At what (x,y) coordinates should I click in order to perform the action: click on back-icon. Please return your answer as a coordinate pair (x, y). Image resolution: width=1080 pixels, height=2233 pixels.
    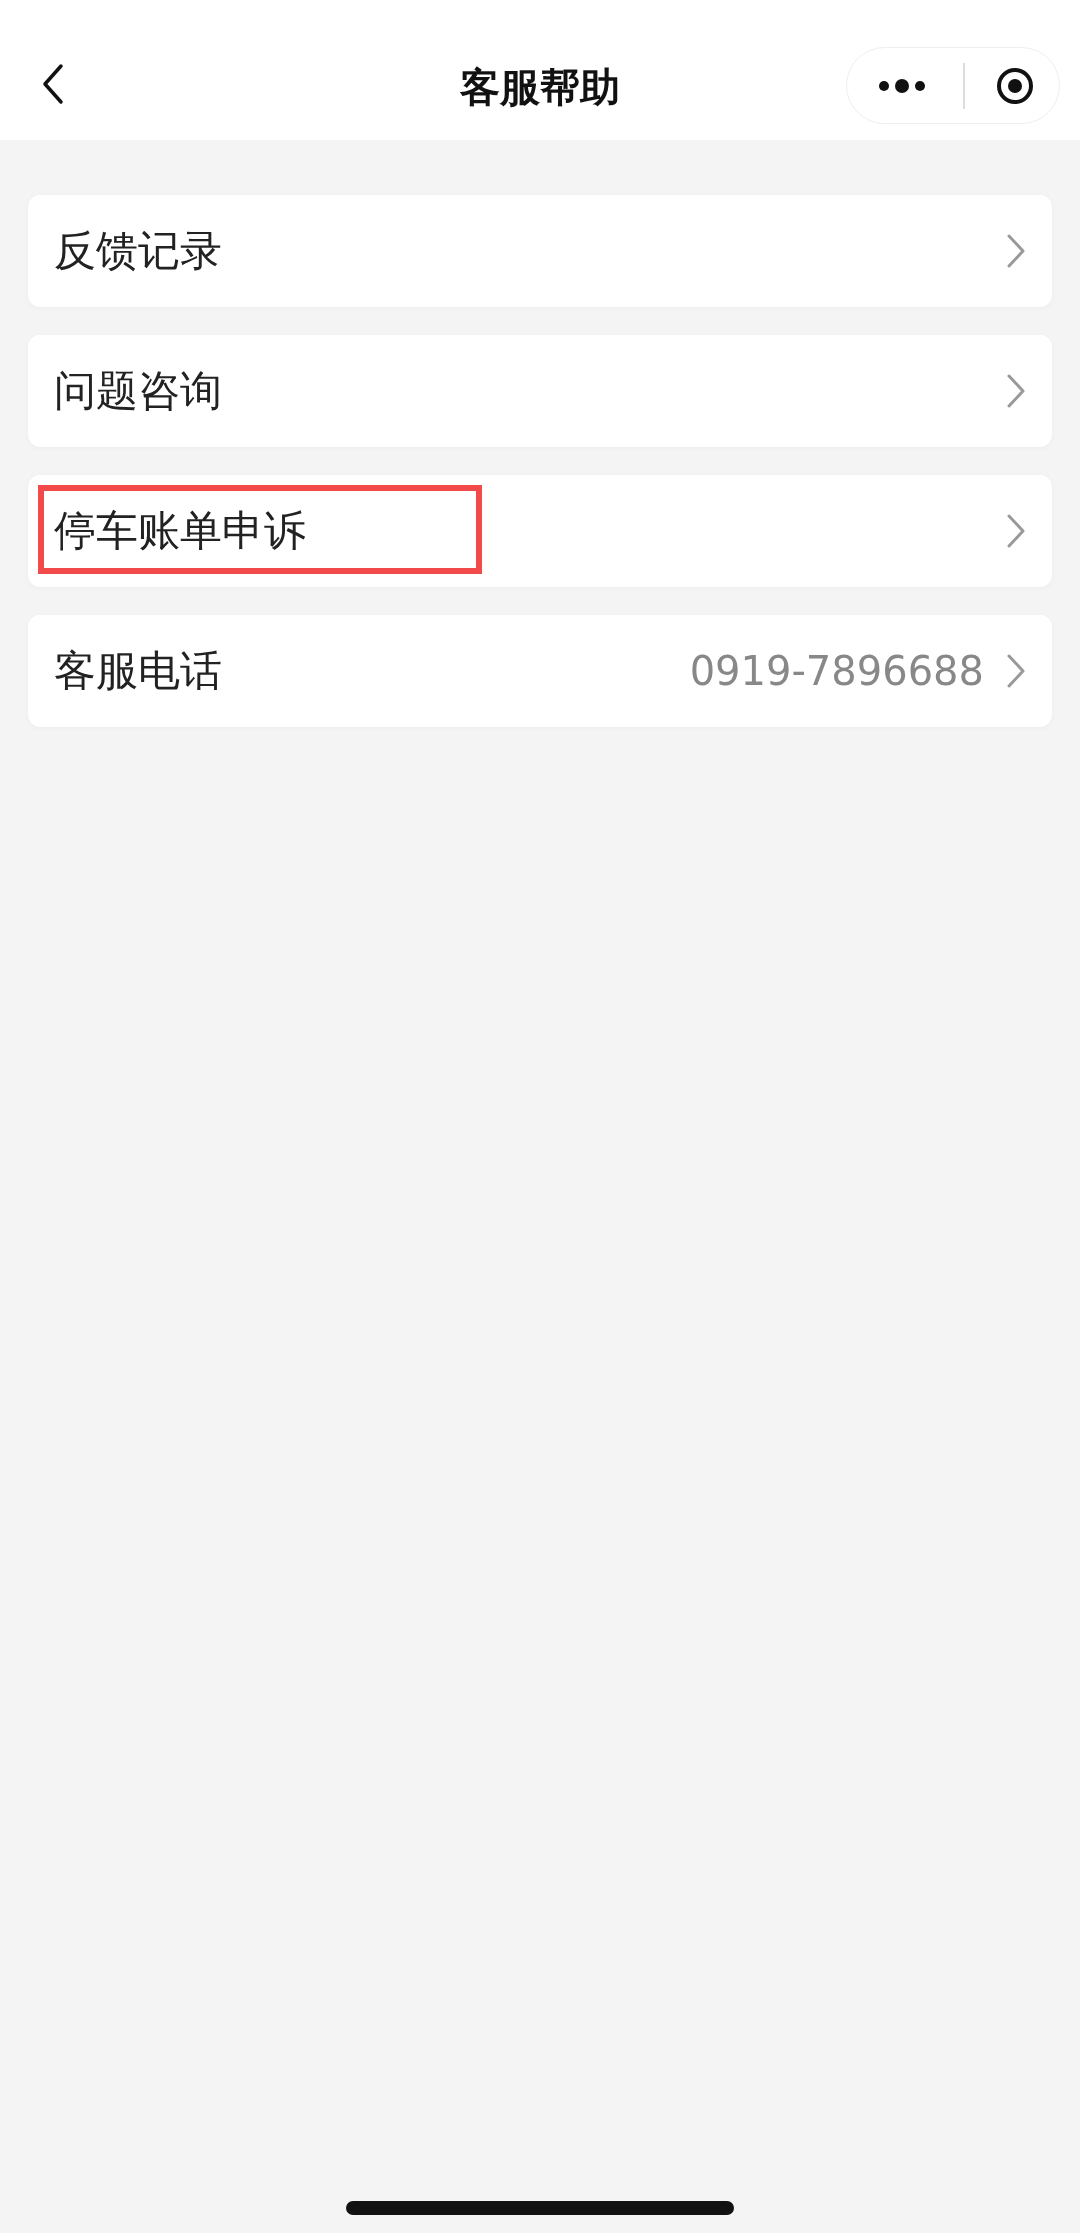
    Looking at the image, I should click on (53, 84).